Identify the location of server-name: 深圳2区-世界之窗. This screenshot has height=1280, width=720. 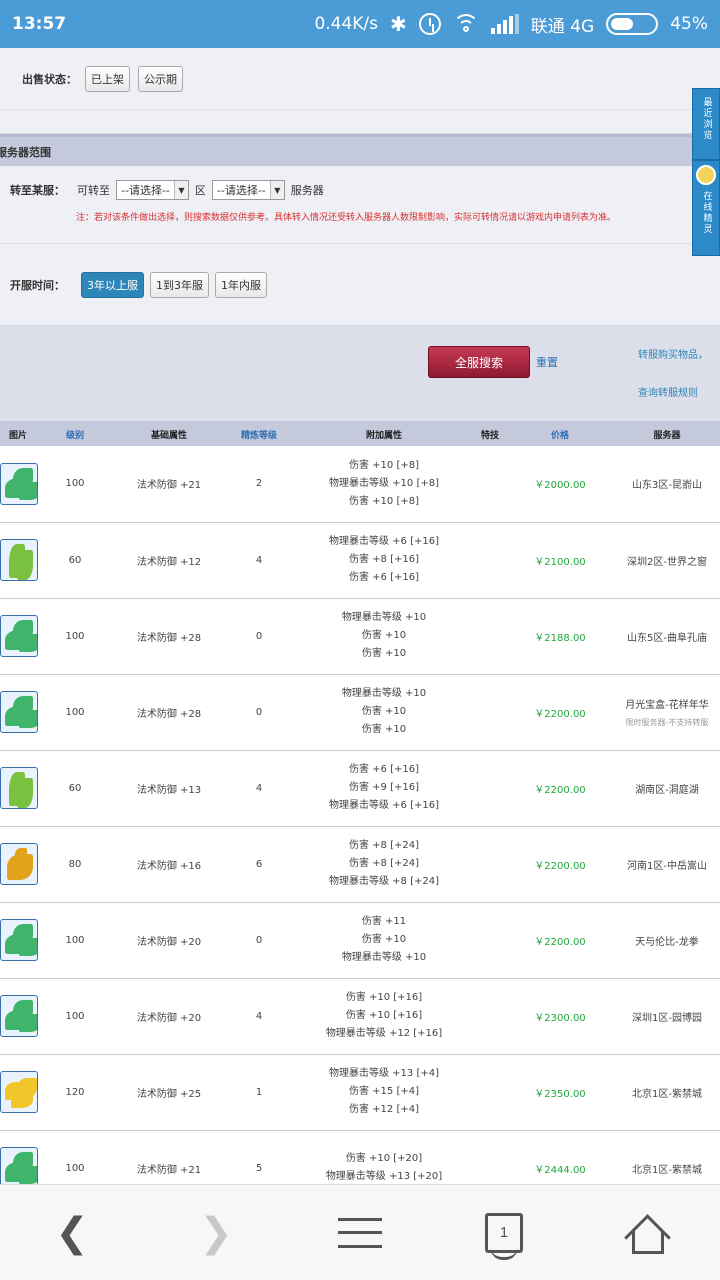
(667, 562).